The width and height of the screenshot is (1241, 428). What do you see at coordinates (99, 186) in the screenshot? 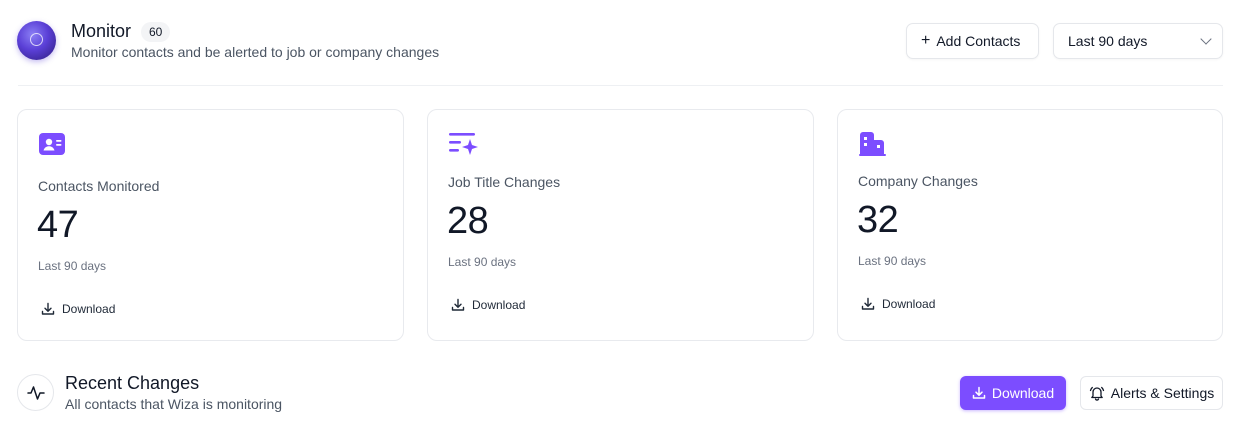
I see `card-label: Contacts Monitored` at bounding box center [99, 186].